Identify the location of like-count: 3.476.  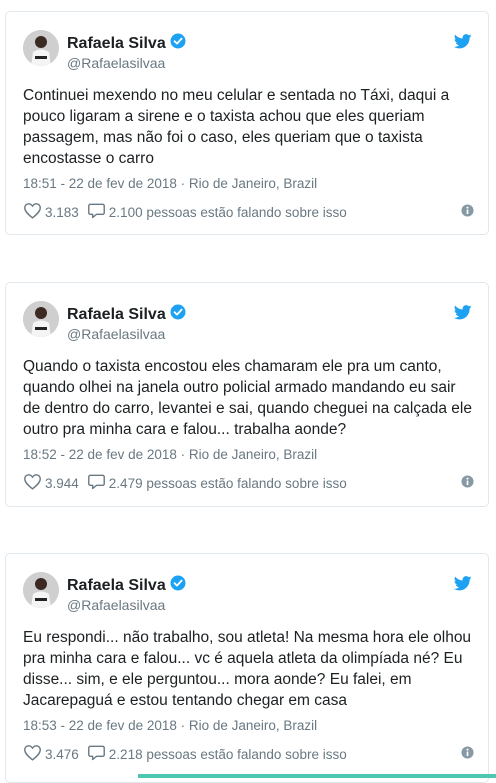
(62, 754).